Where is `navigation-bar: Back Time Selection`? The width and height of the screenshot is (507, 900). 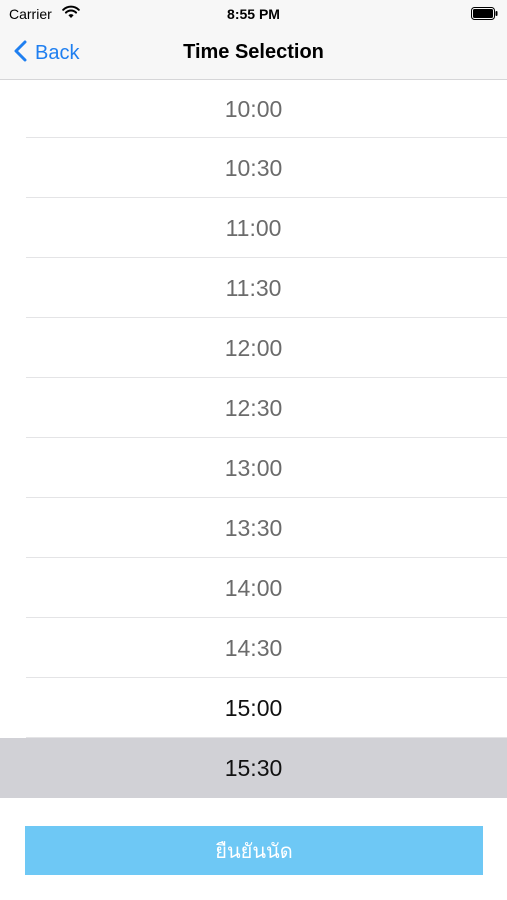
navigation-bar: Back Time Selection is located at coordinates (253, 54).